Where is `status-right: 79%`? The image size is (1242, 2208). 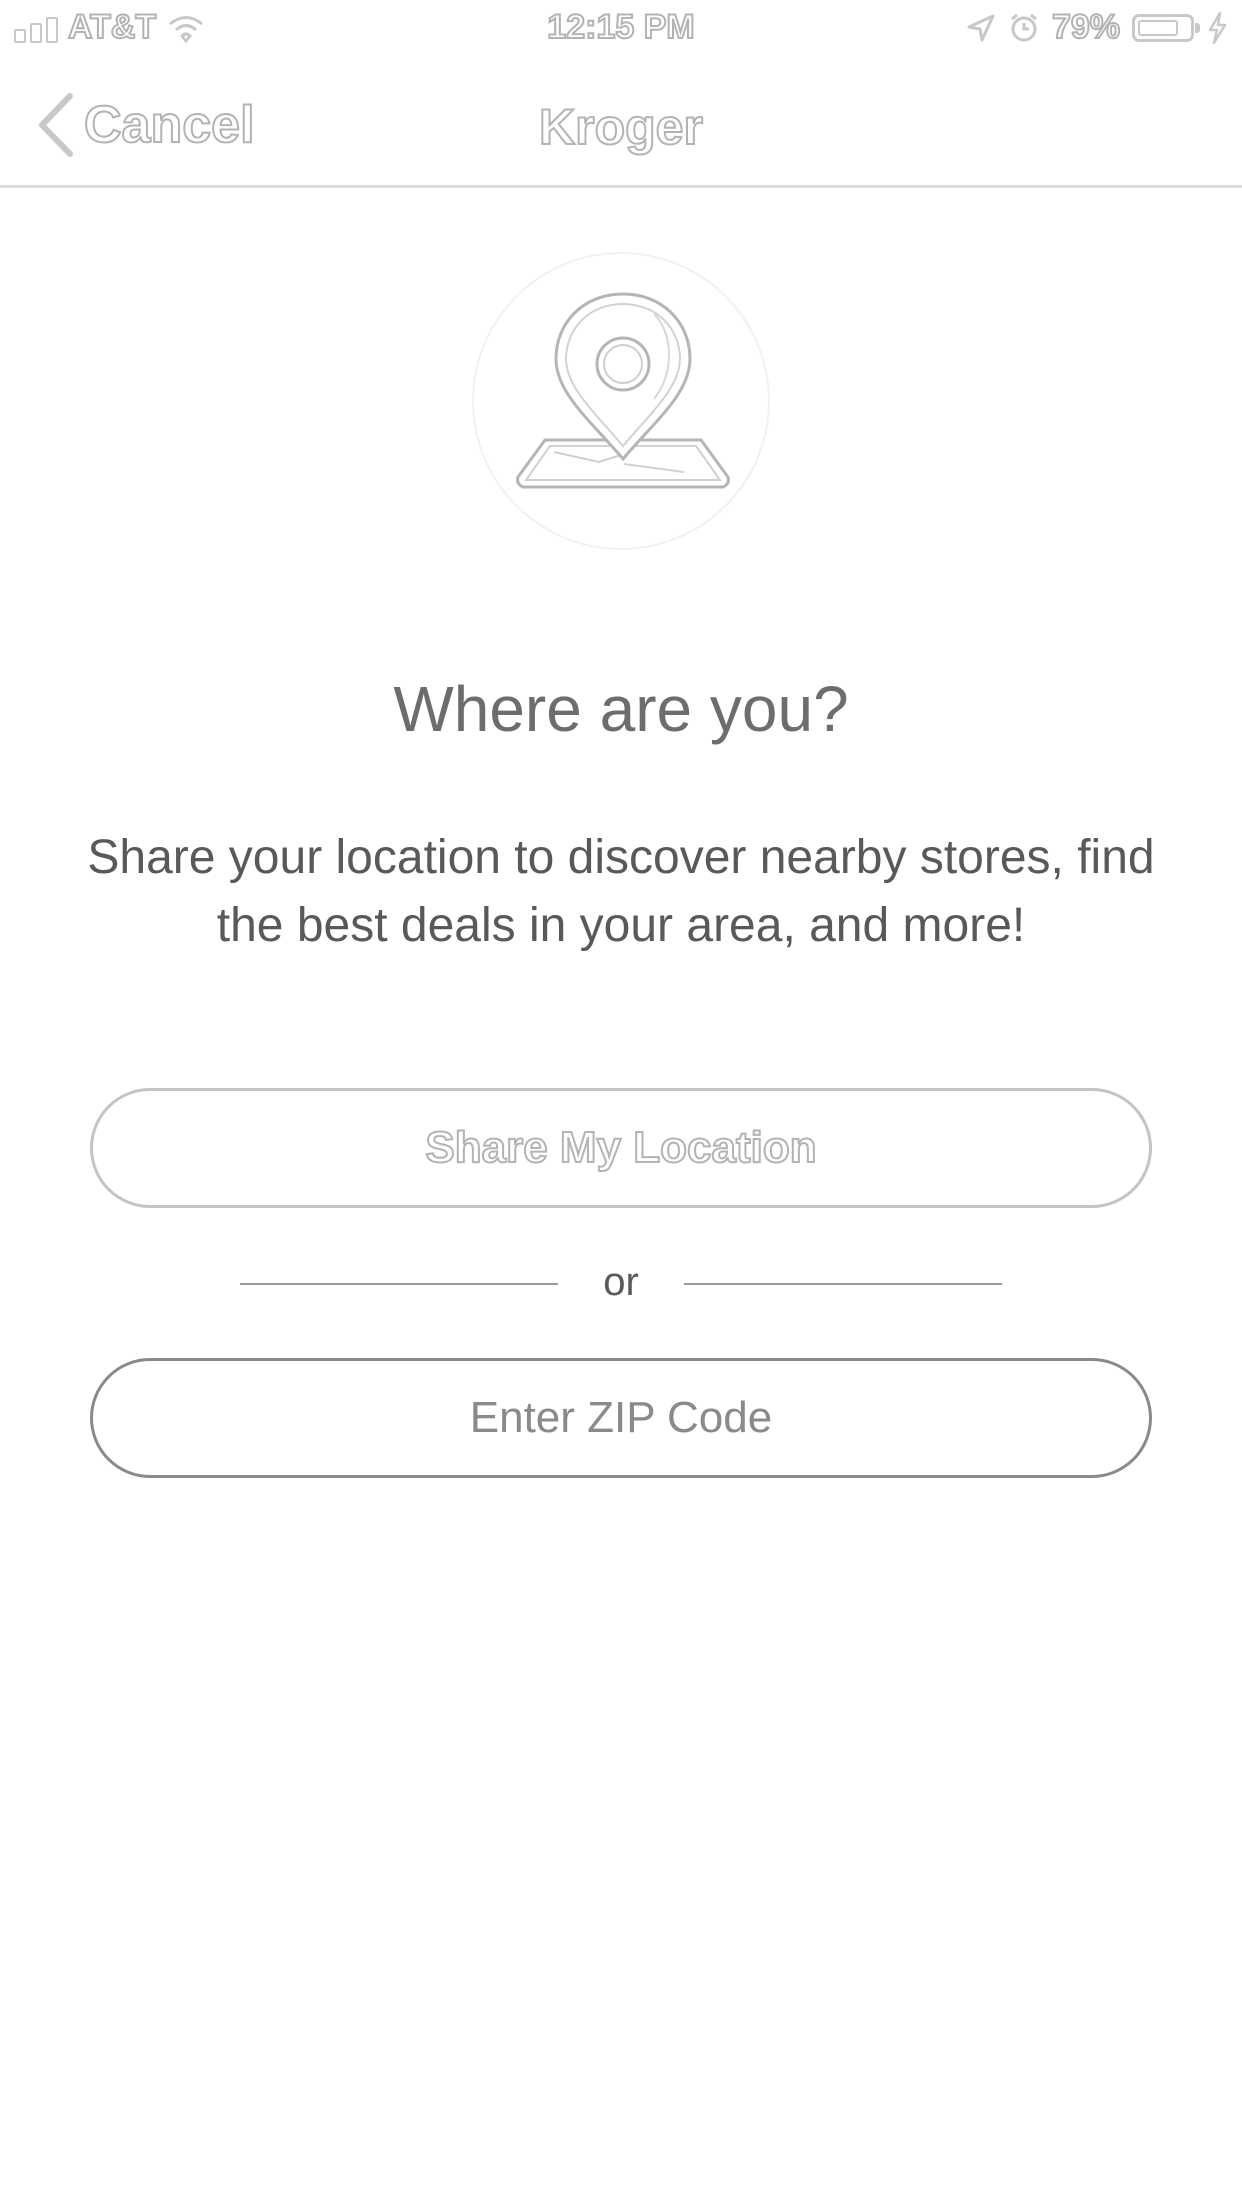
status-right: 79% is located at coordinates (1097, 27).